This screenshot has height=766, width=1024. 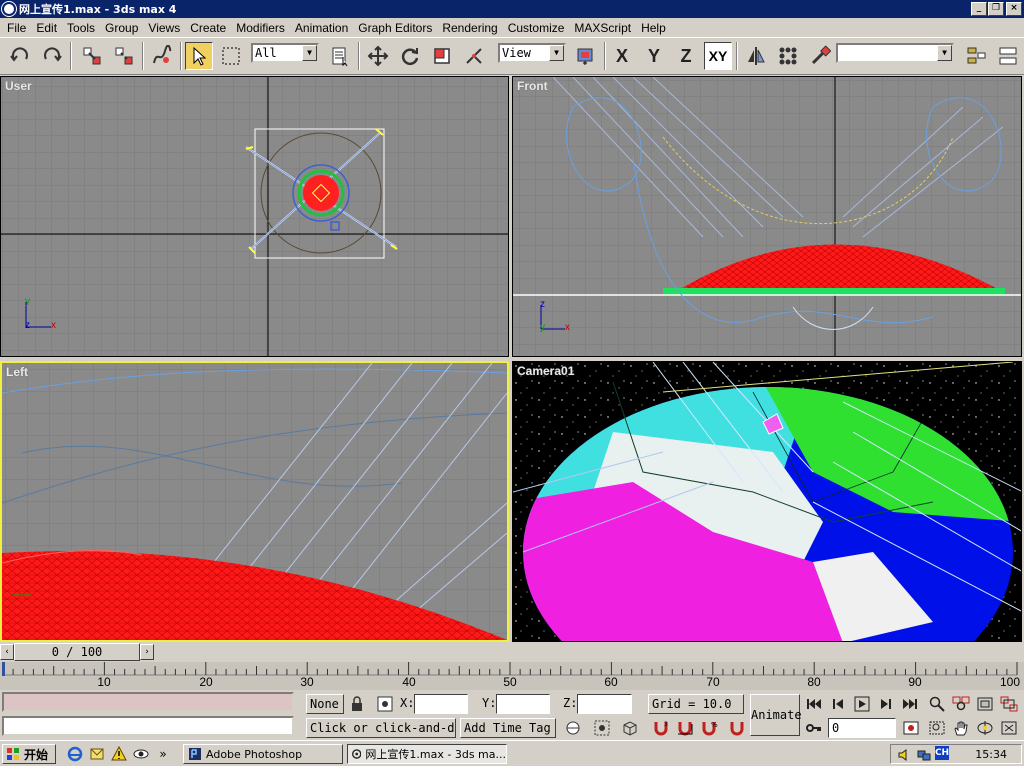 I want to click on restrict-to-y-button: Y, so click(x=654, y=56).